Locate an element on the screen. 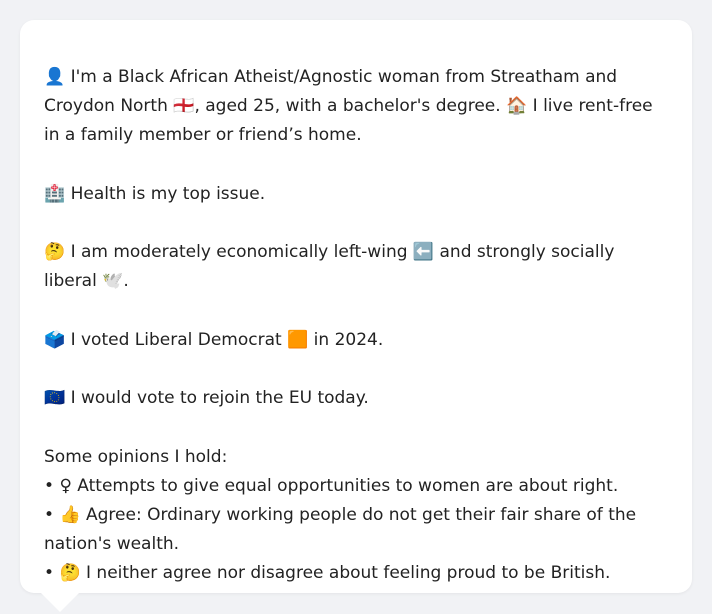  thumbs-up-icon: 👍 is located at coordinates (70, 514).